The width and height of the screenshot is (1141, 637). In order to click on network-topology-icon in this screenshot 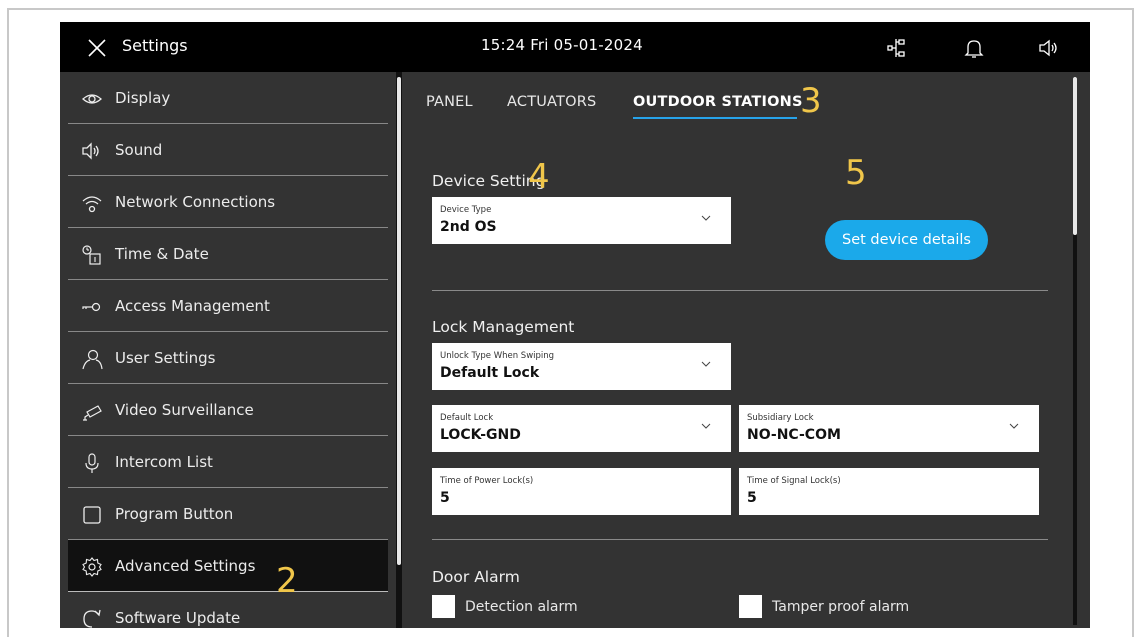, I will do `click(897, 48)`.